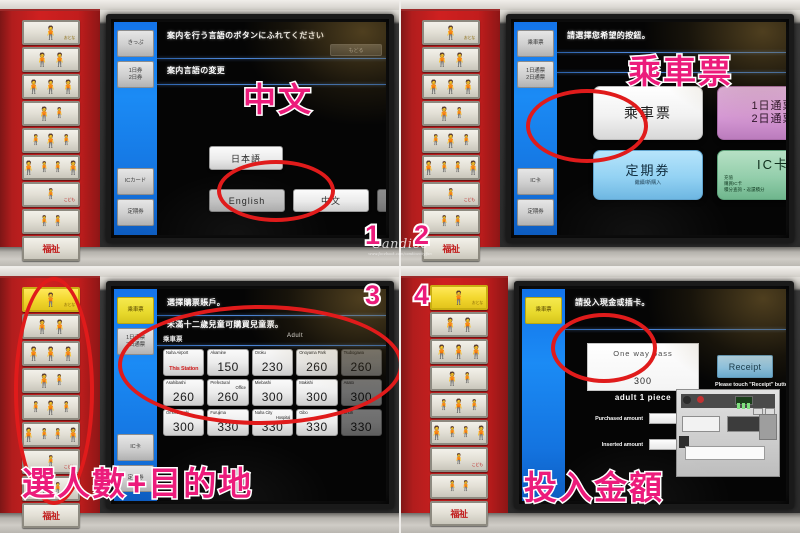 The height and width of the screenshot is (533, 800). I want to click on fare-cell-naha-airport: Naha Airport This Station, so click(184, 362).